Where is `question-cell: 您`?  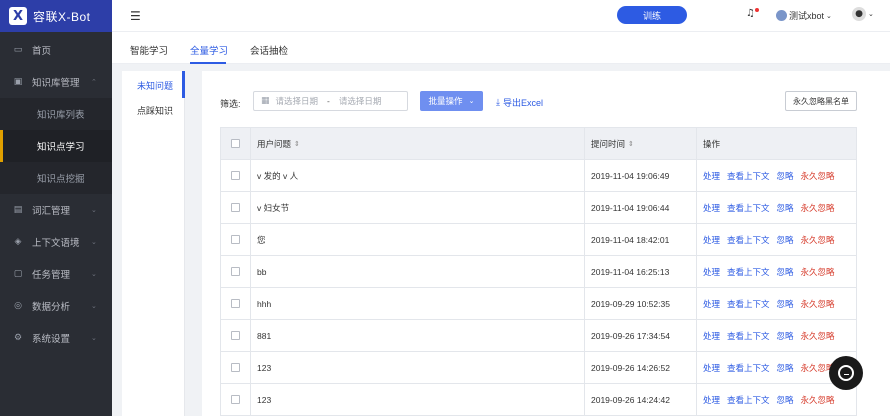 question-cell: 您 is located at coordinates (418, 239).